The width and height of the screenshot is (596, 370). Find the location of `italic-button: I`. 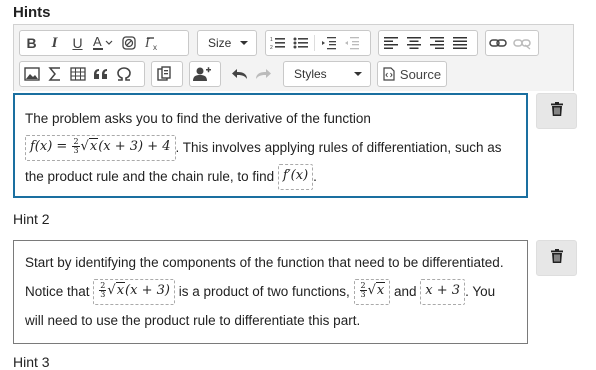

italic-button: I is located at coordinates (54, 43).